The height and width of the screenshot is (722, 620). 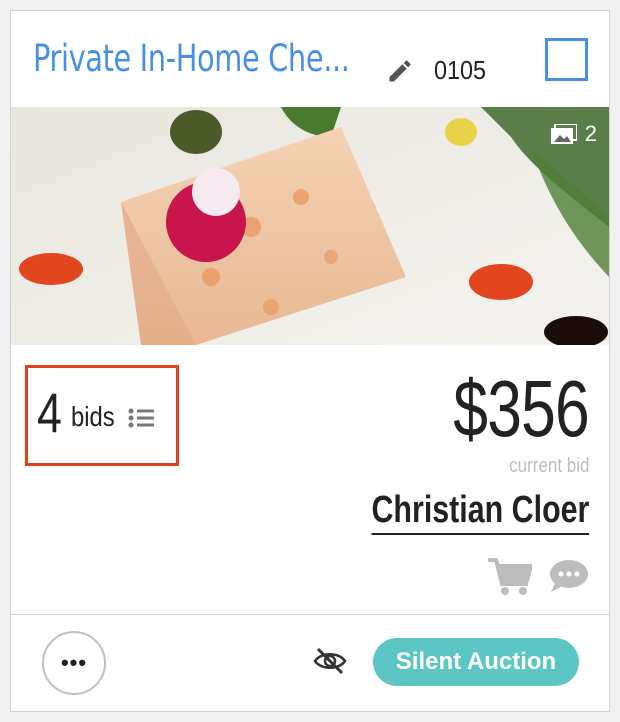 What do you see at coordinates (141, 418) in the screenshot?
I see `list-icon` at bounding box center [141, 418].